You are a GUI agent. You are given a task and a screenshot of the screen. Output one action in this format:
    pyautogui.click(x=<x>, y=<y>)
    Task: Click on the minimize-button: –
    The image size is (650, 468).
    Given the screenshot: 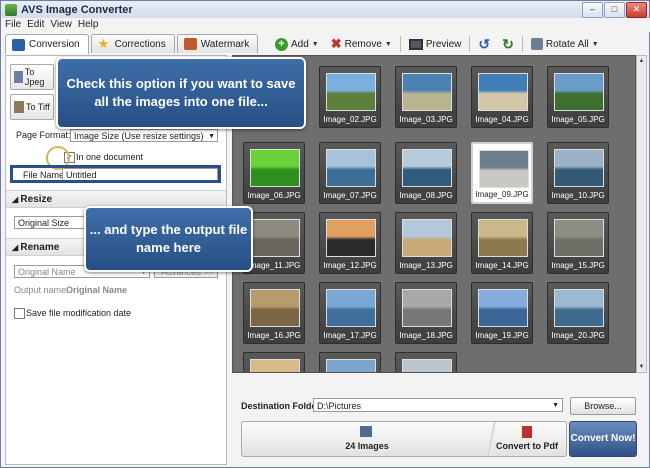 What is the action you would take?
    pyautogui.click(x=592, y=10)
    